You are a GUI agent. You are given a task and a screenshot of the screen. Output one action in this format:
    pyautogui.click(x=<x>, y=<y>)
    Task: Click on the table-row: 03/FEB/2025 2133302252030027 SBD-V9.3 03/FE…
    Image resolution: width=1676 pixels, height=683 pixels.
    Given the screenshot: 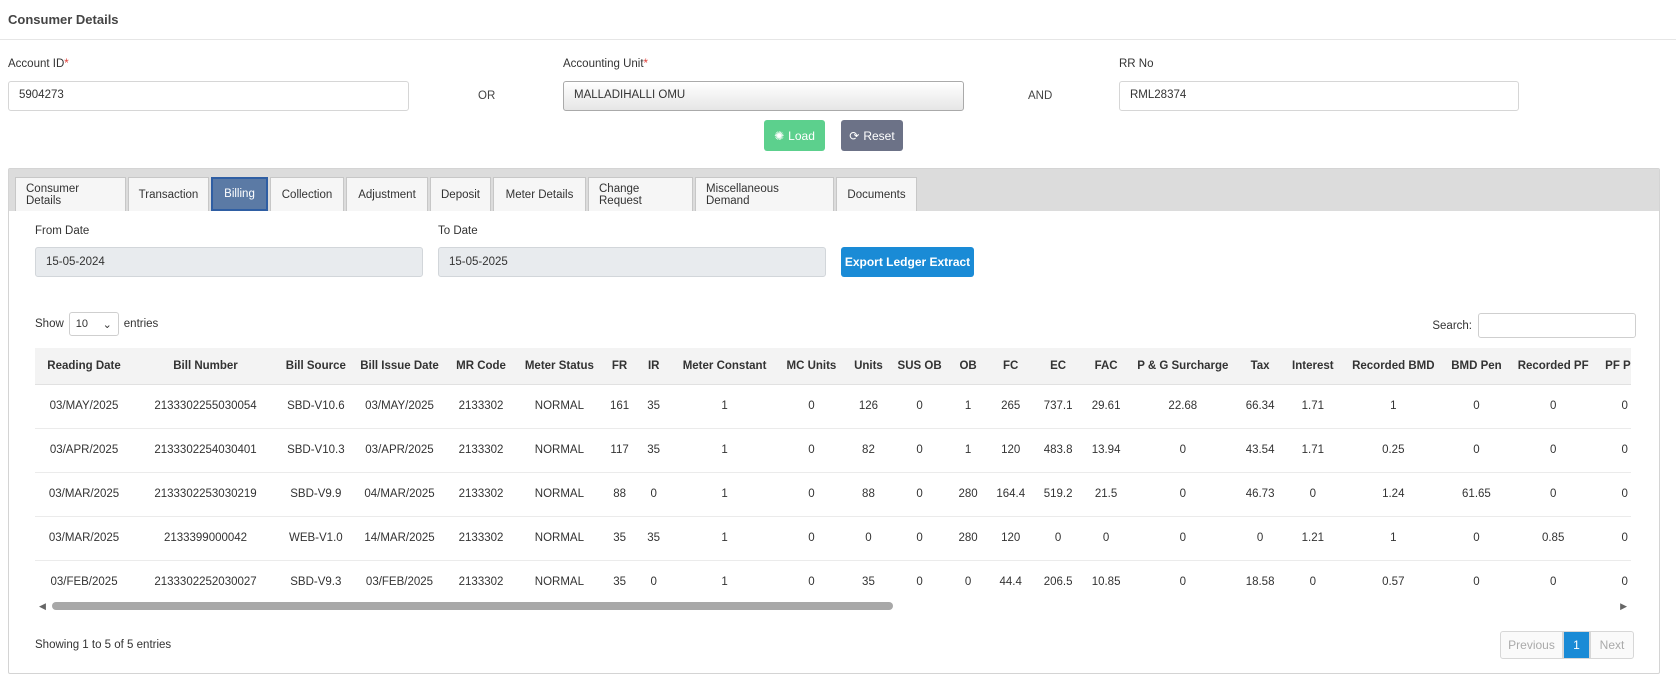 What is the action you would take?
    pyautogui.click(x=833, y=577)
    